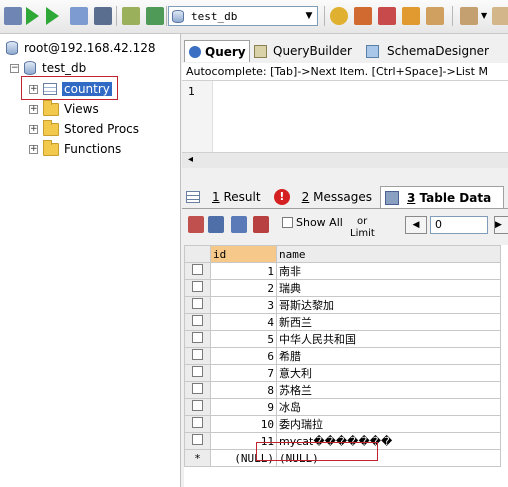 The image size is (508, 487). What do you see at coordinates (312, 222) in the screenshot?
I see `show-all-toggle: Show All` at bounding box center [312, 222].